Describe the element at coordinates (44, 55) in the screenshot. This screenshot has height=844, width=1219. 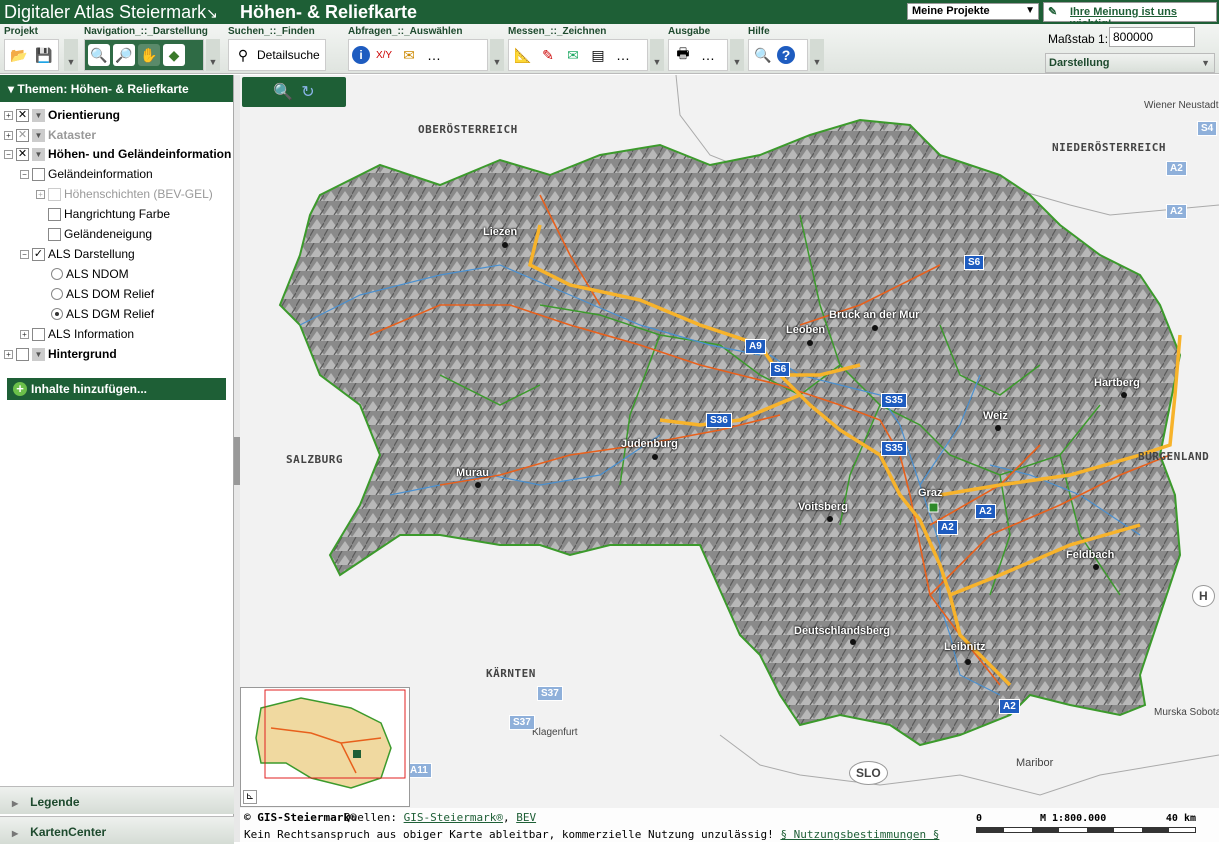
I see `save-icon: 💾` at that location.